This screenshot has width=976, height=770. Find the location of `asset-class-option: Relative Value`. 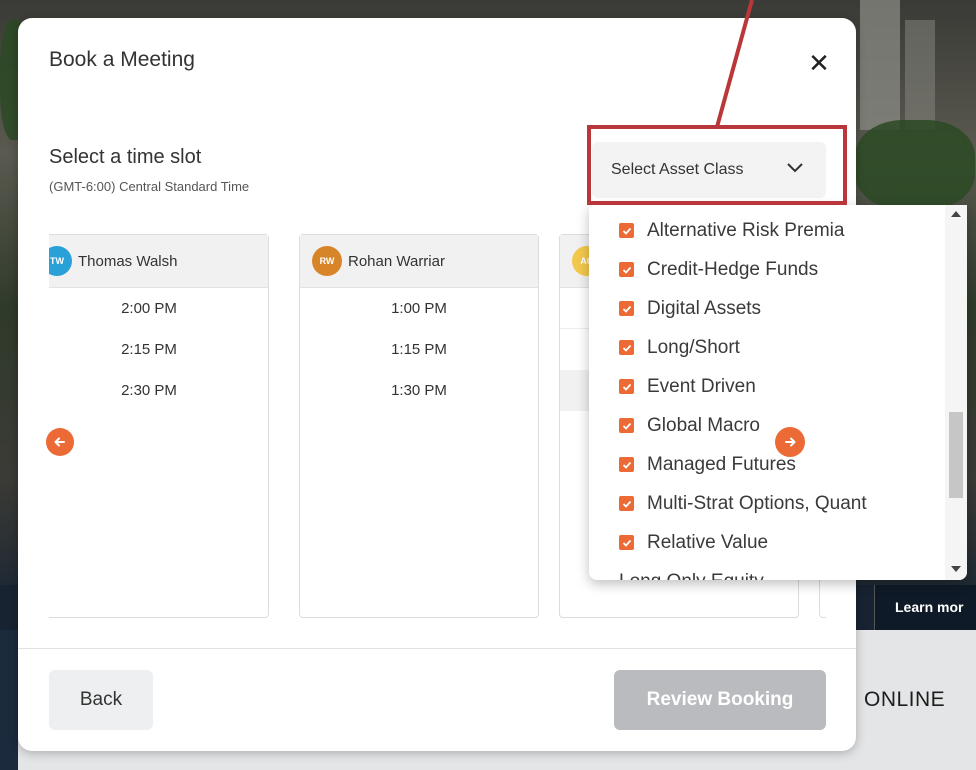

asset-class-option: Relative Value is located at coordinates (693, 542).